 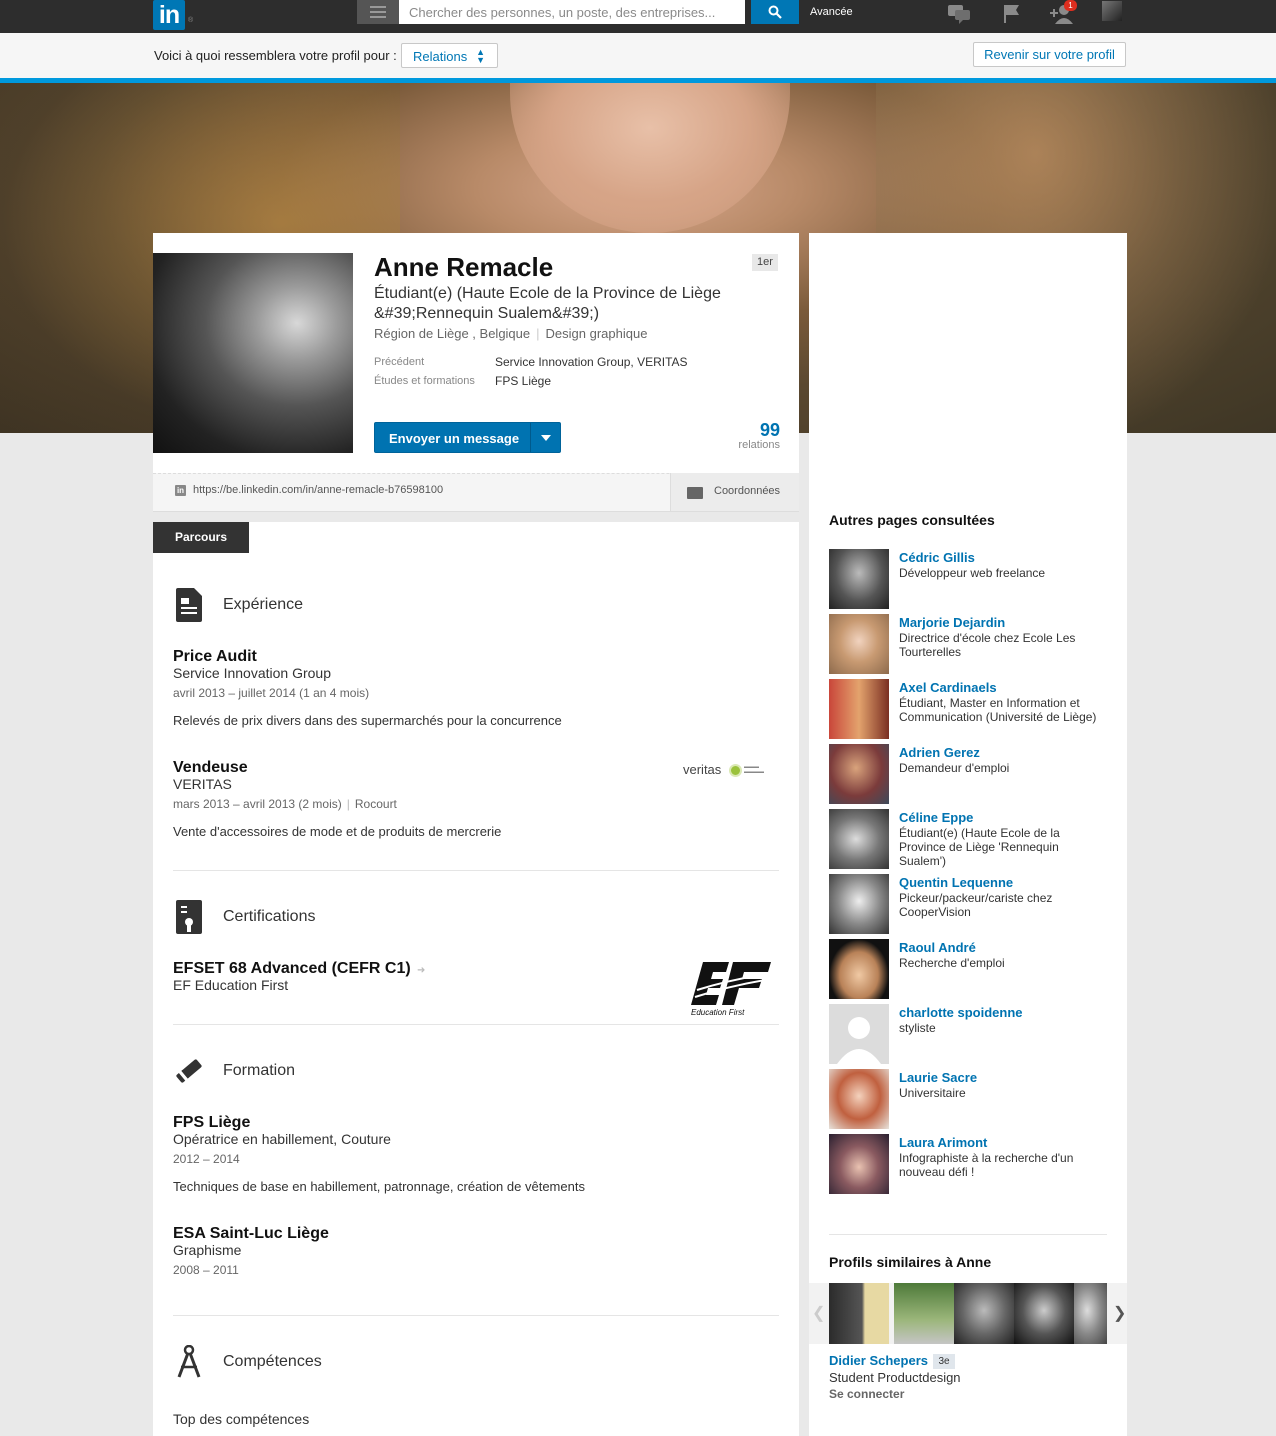 What do you see at coordinates (263, 604) in the screenshot?
I see `experience-heading: Expérience` at bounding box center [263, 604].